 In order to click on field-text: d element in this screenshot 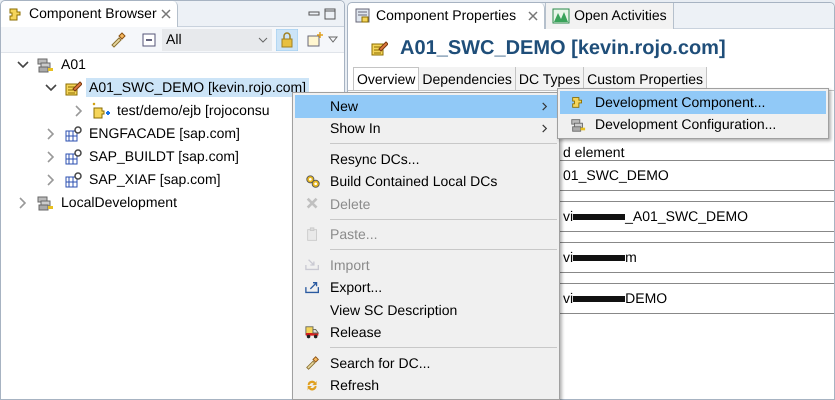, I will do `click(593, 152)`.